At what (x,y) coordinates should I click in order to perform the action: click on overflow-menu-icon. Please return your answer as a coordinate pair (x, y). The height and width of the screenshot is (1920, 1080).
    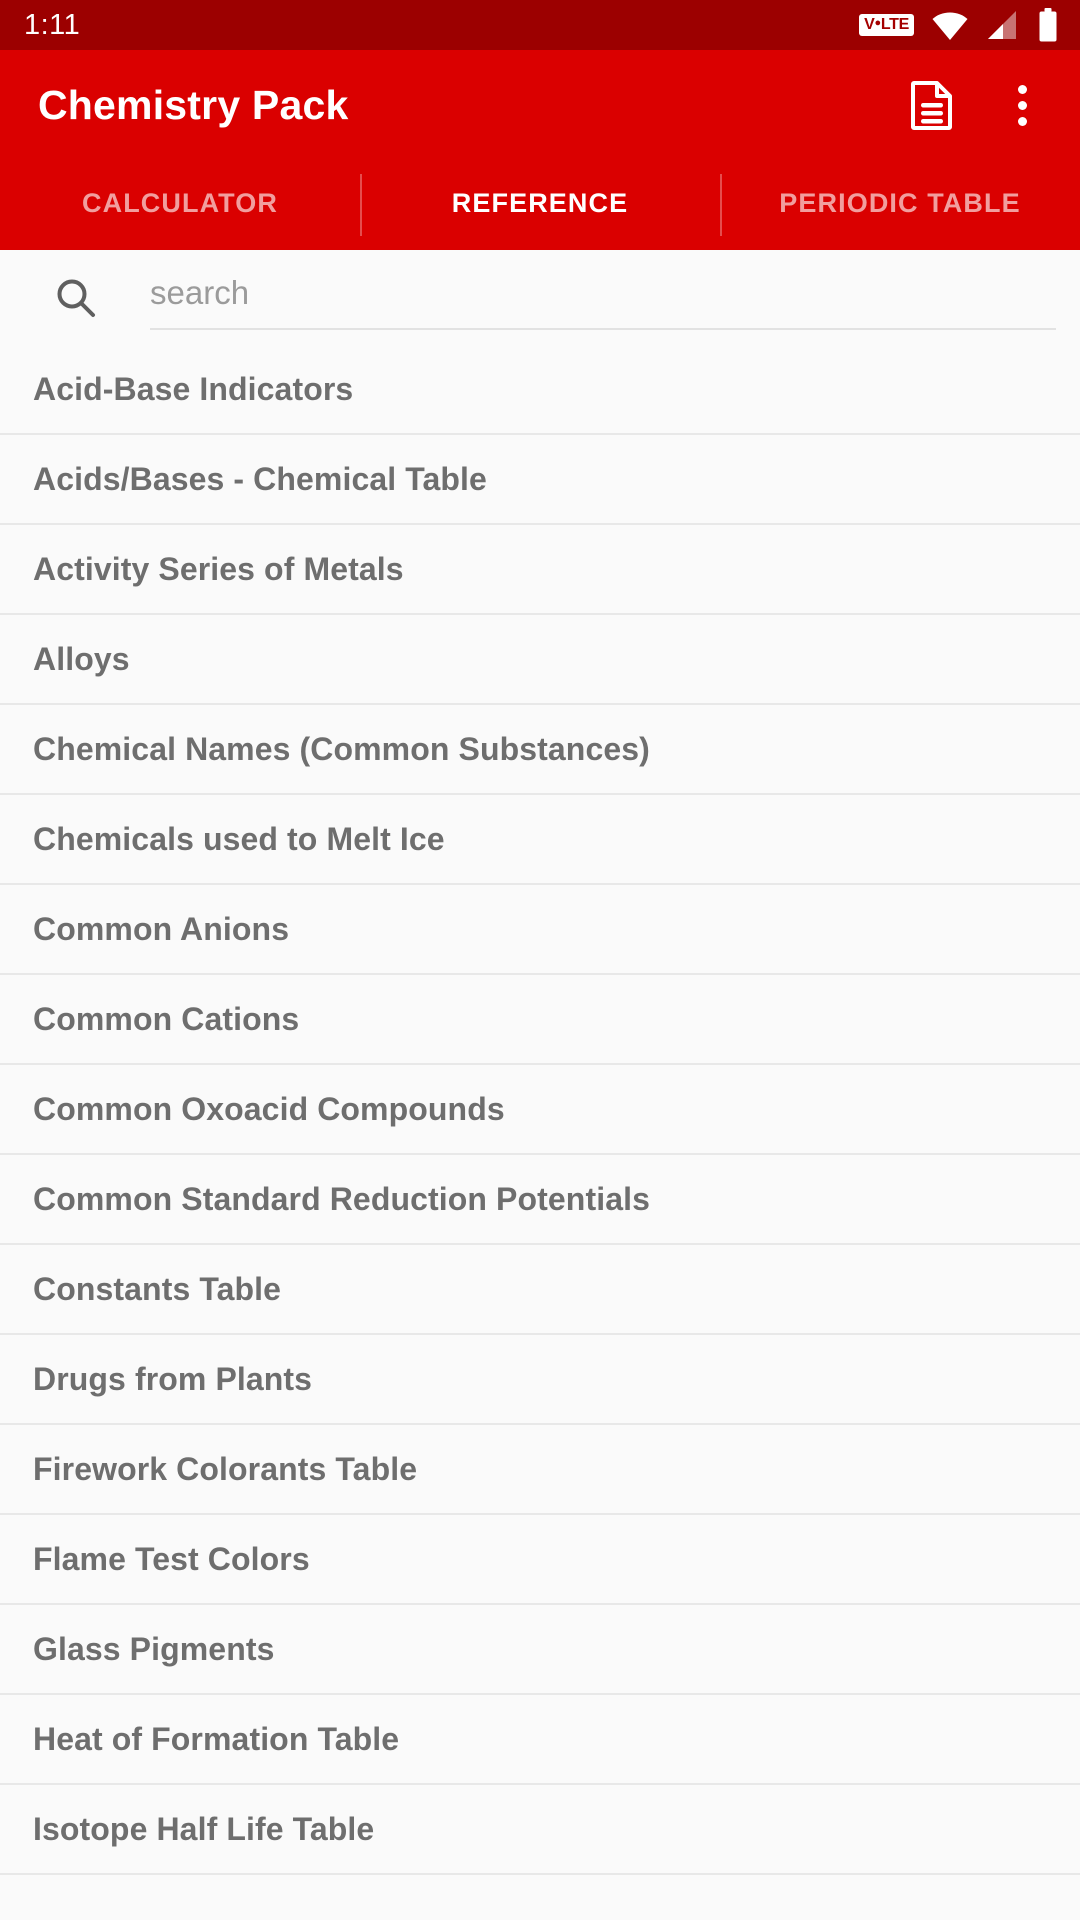
    Looking at the image, I should click on (1022, 105).